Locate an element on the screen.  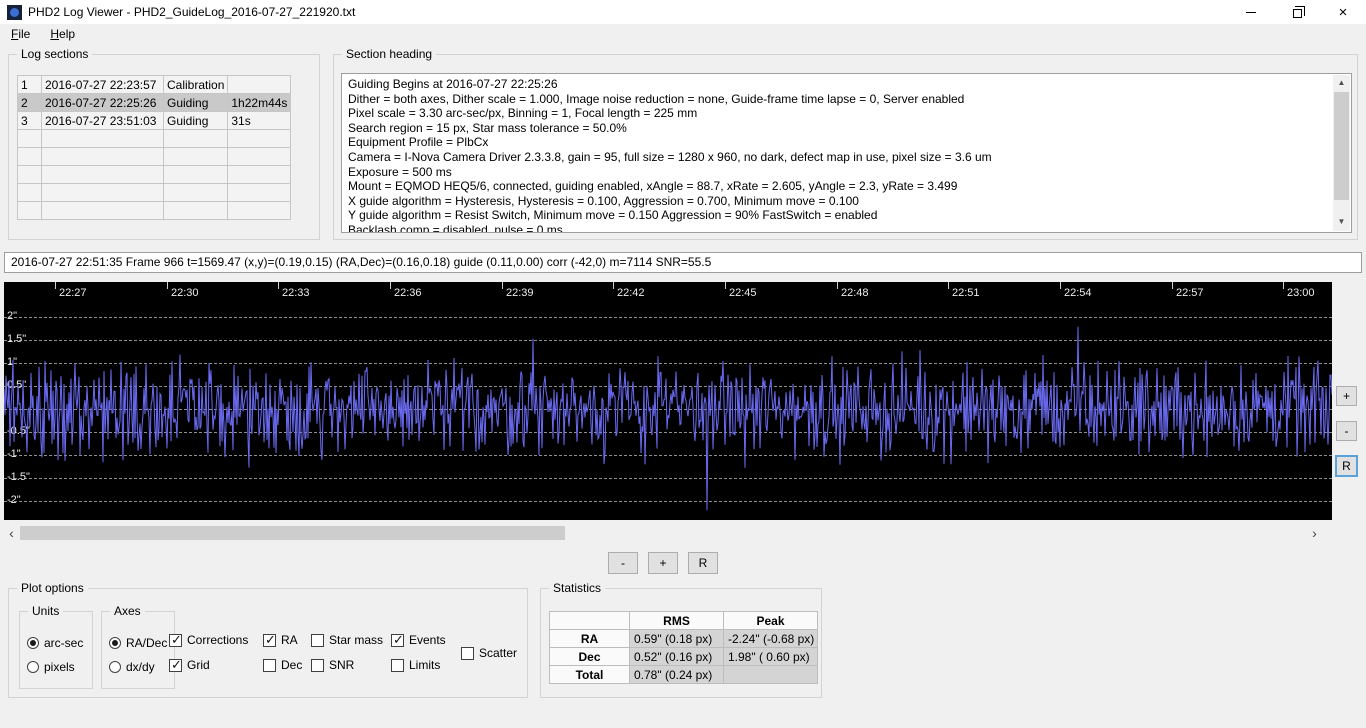
checkbox-corrections: Corrections is located at coordinates (208, 640).